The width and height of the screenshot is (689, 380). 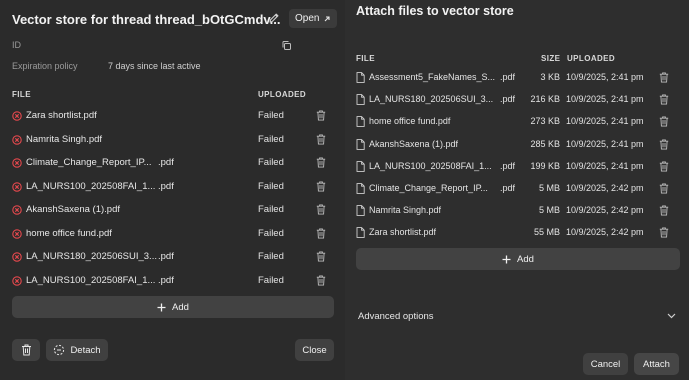 What do you see at coordinates (605, 232) in the screenshot?
I see `upload-date: 10/9/2025, 2:42 pm` at bounding box center [605, 232].